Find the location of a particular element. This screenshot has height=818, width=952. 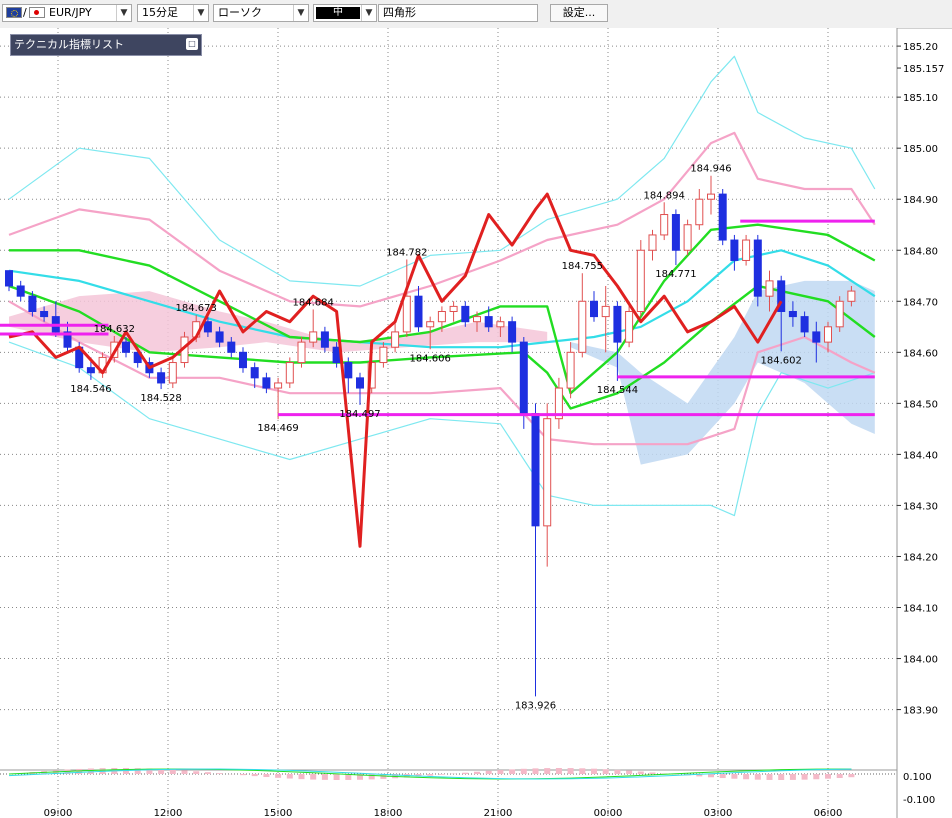

indicator-list-panel: テクニカル指標リスト □ is located at coordinates (106, 45).